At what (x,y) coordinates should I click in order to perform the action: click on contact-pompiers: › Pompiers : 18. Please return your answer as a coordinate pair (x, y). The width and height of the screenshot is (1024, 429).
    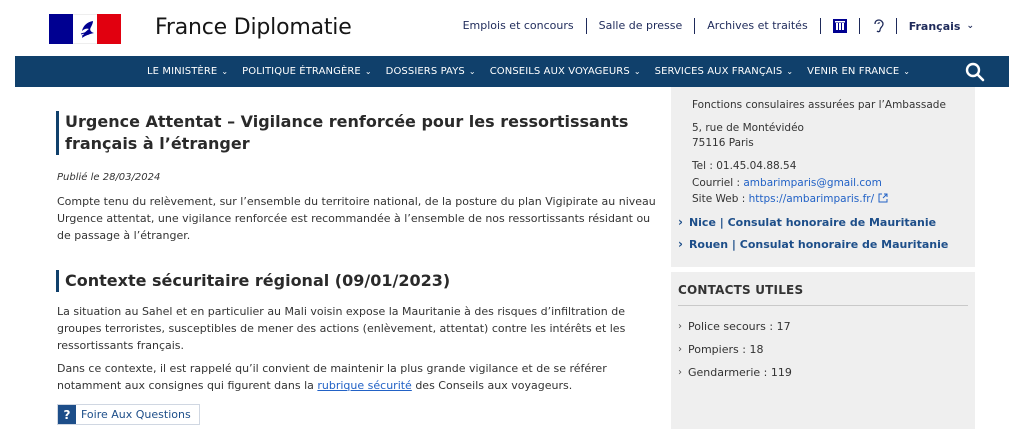
    Looking at the image, I should click on (721, 349).